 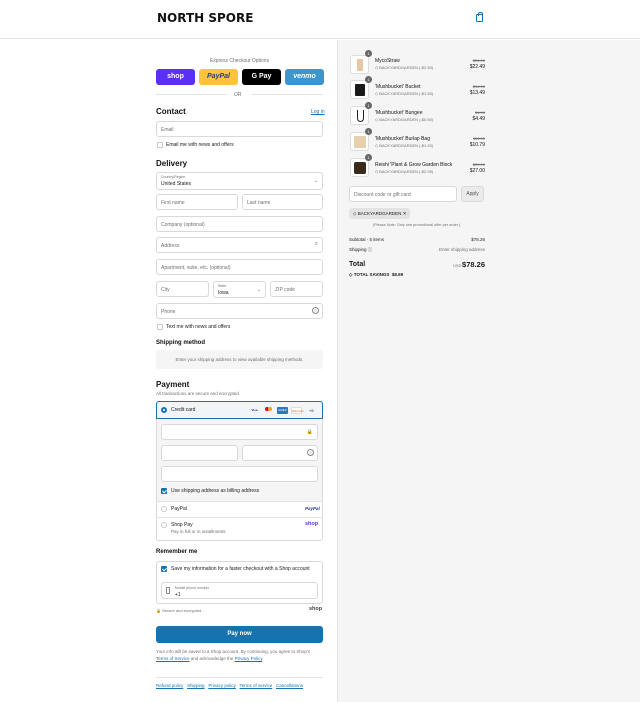 I want to click on express-checkout-title: Express Checkout Options, so click(x=239, y=61).